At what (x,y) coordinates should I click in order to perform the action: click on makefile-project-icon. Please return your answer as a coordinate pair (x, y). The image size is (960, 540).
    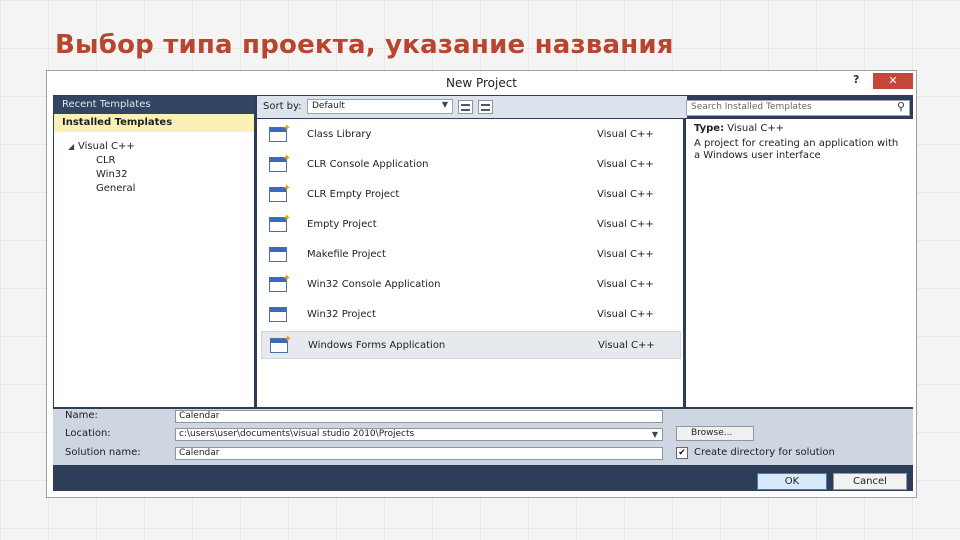
    Looking at the image, I should click on (280, 255).